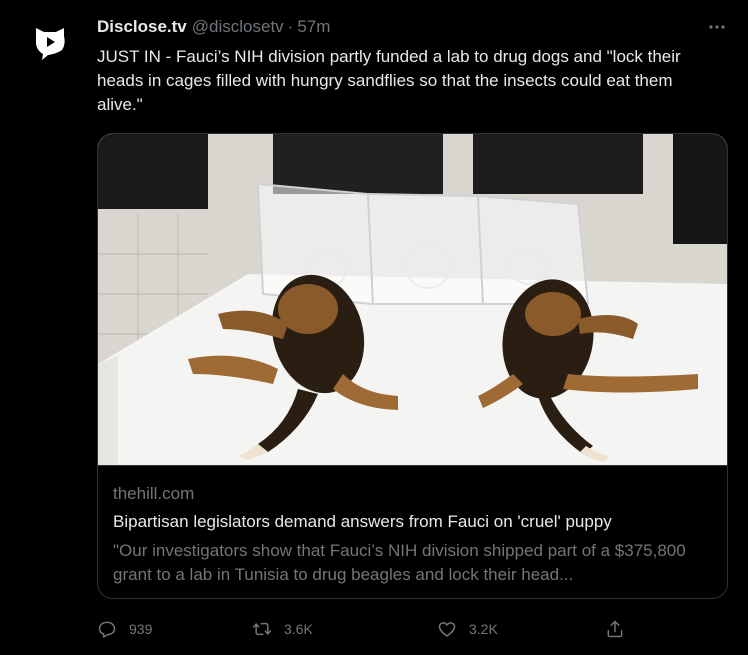  What do you see at coordinates (107, 629) in the screenshot?
I see `reply-icon` at bounding box center [107, 629].